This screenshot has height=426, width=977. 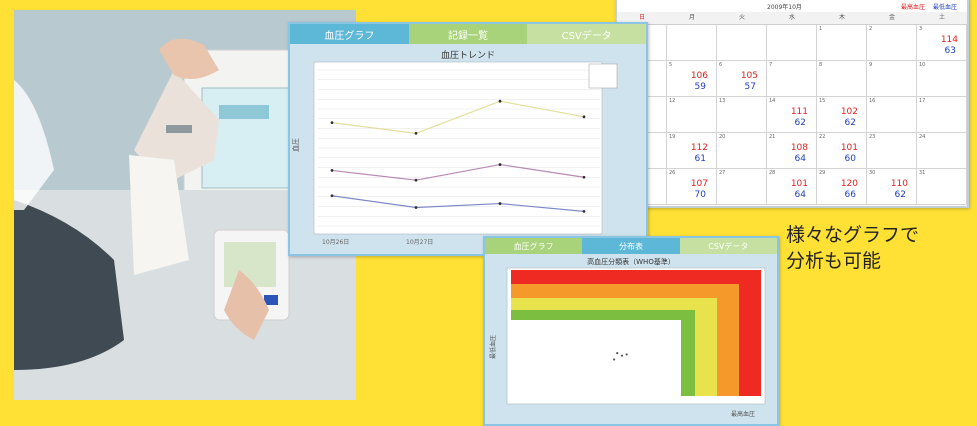 What do you see at coordinates (822, 173) in the screenshot?
I see `day-number: 29` at bounding box center [822, 173].